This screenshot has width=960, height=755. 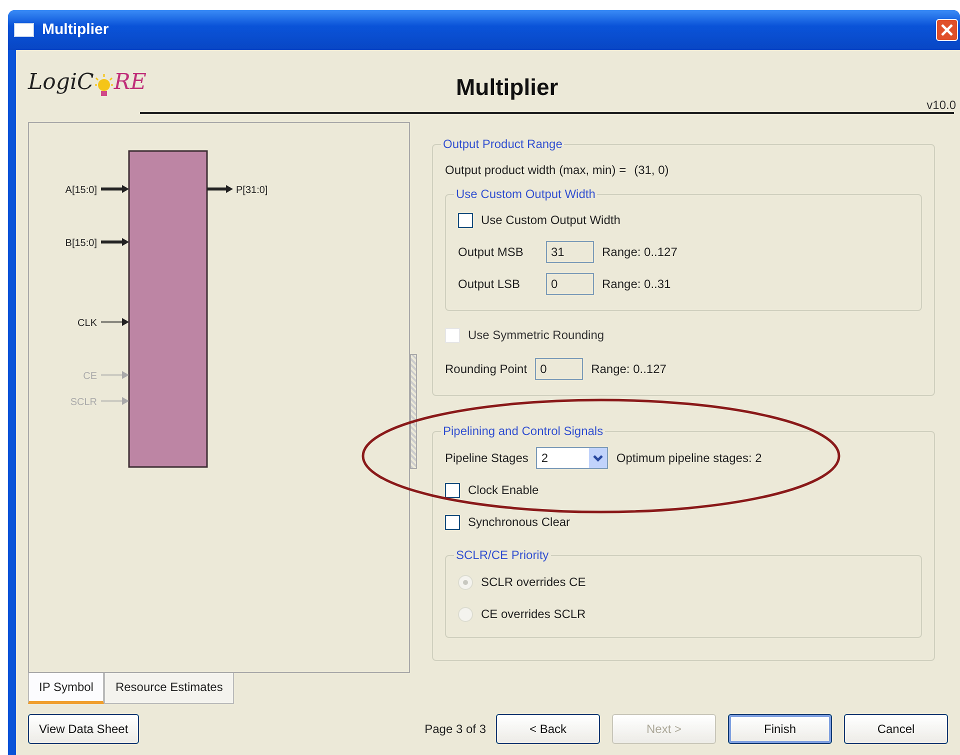 What do you see at coordinates (896, 729) in the screenshot?
I see `wizard-button: Cancel` at bounding box center [896, 729].